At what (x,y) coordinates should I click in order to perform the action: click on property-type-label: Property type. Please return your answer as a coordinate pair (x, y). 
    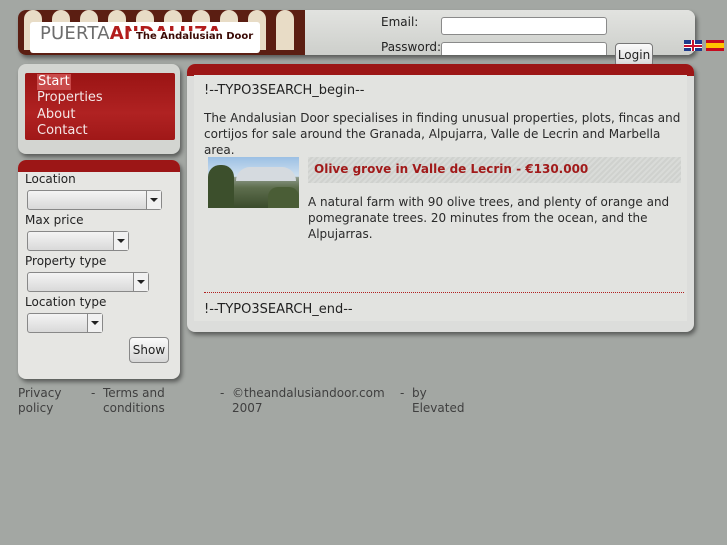
    Looking at the image, I should click on (66, 261).